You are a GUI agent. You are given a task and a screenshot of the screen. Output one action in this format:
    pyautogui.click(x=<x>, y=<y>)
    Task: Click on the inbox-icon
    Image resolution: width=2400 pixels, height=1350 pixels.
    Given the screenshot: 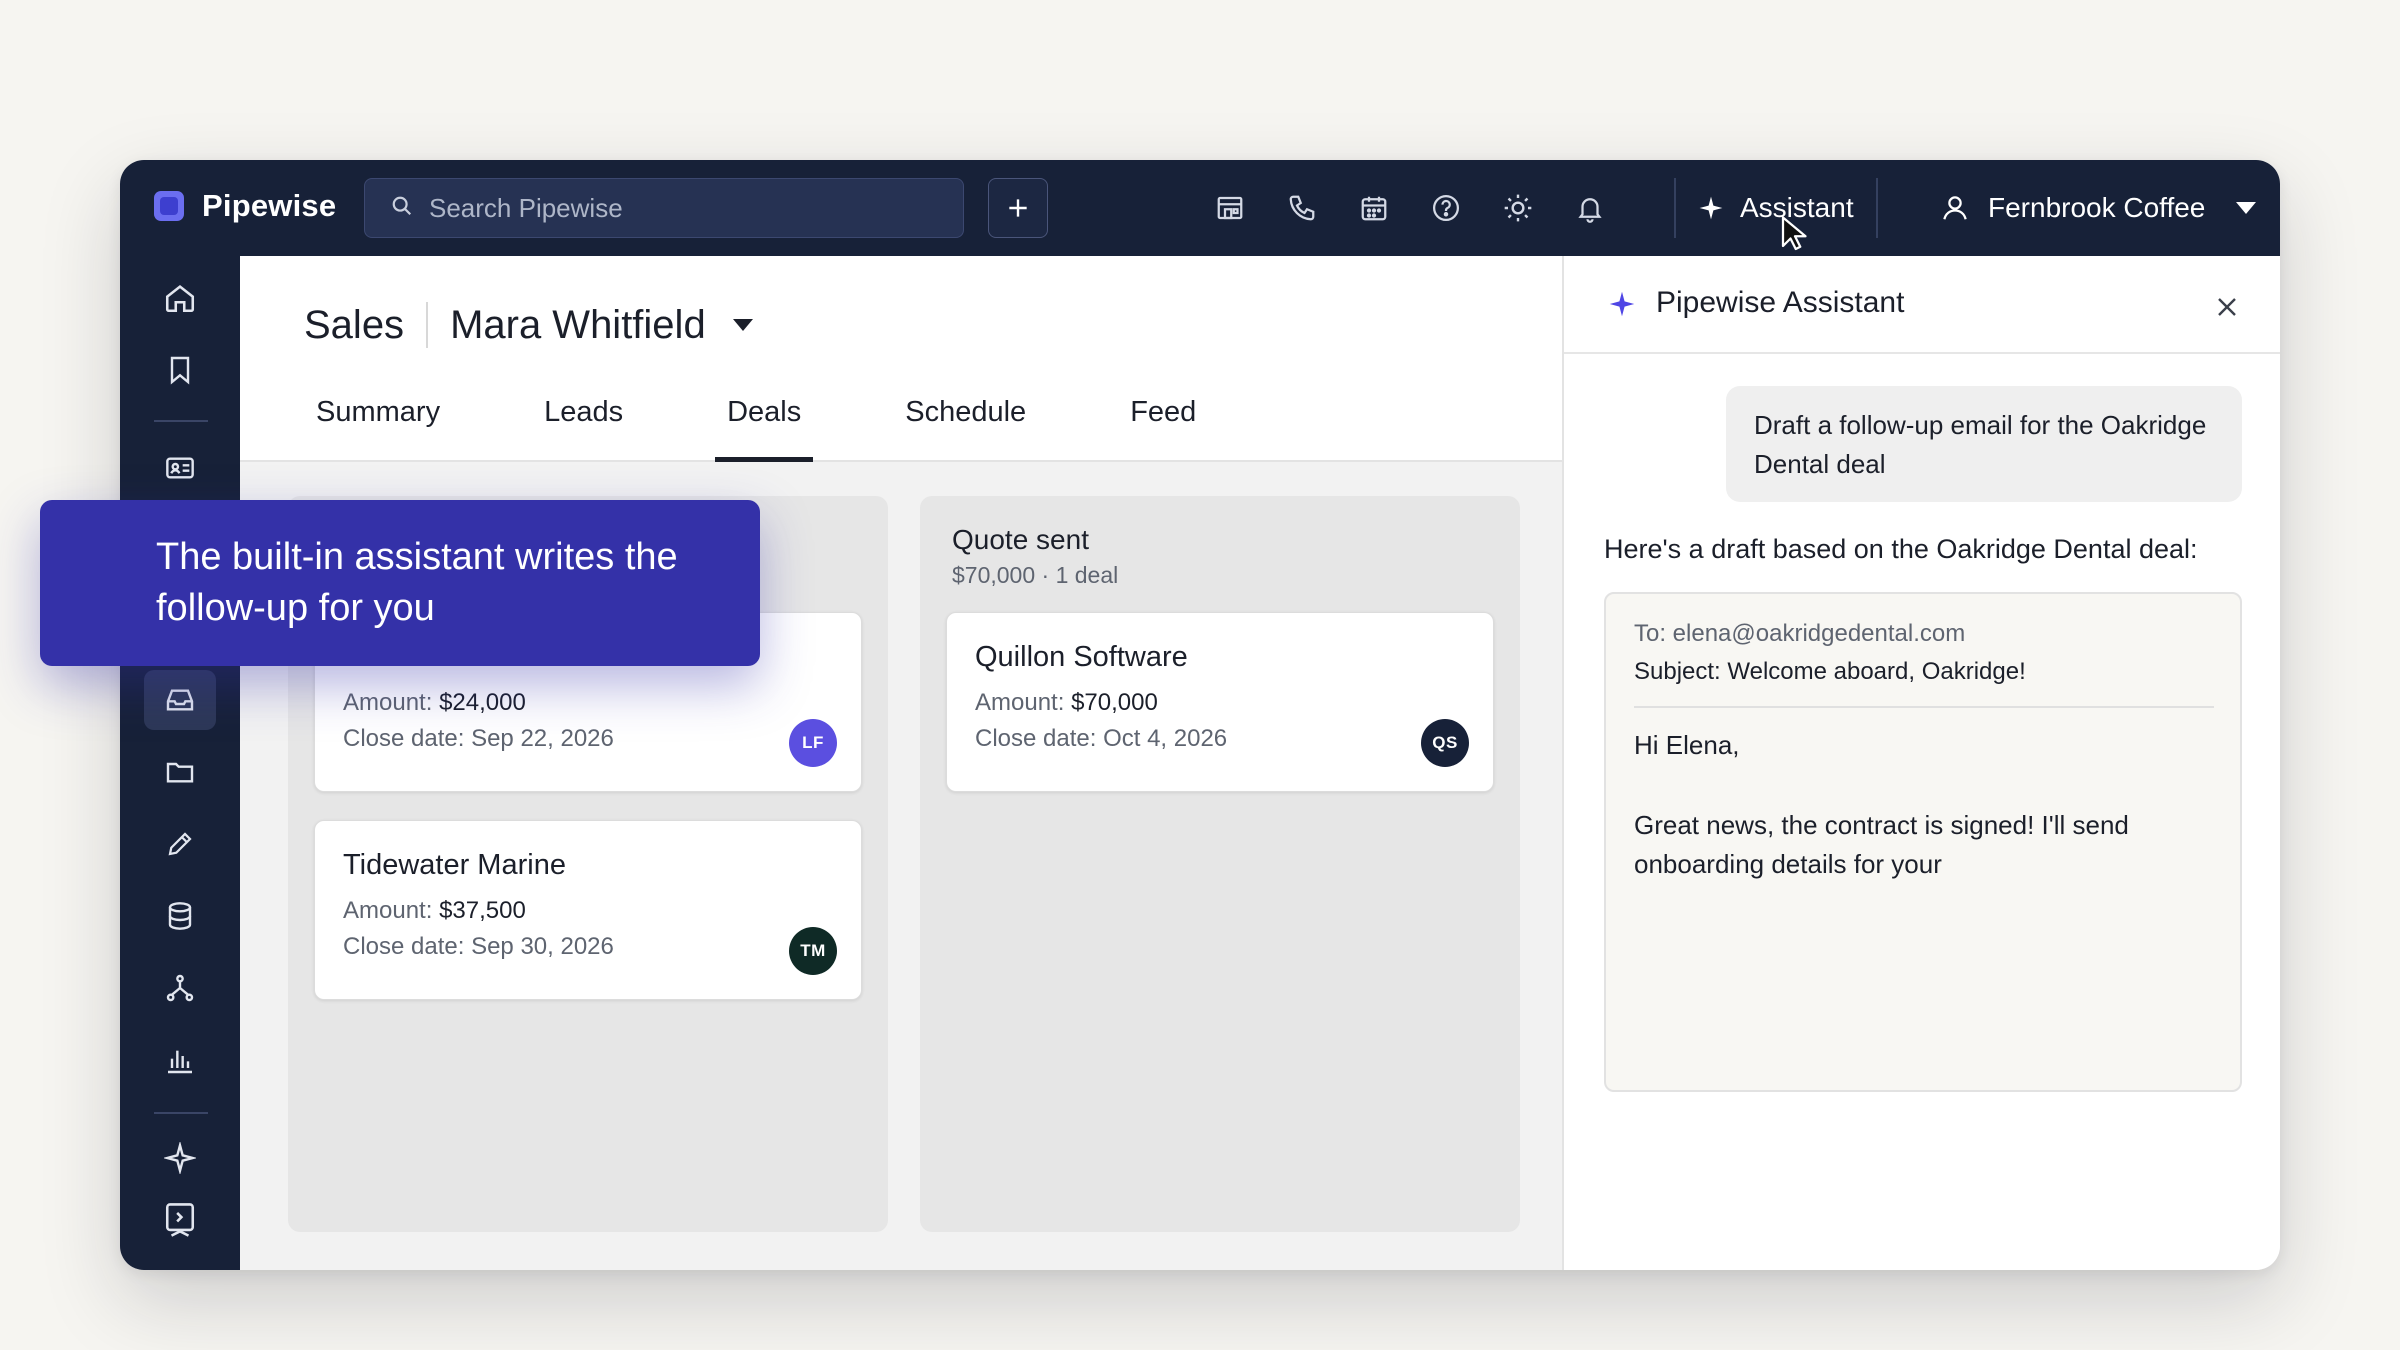 What is the action you would take?
    pyautogui.click(x=180, y=700)
    